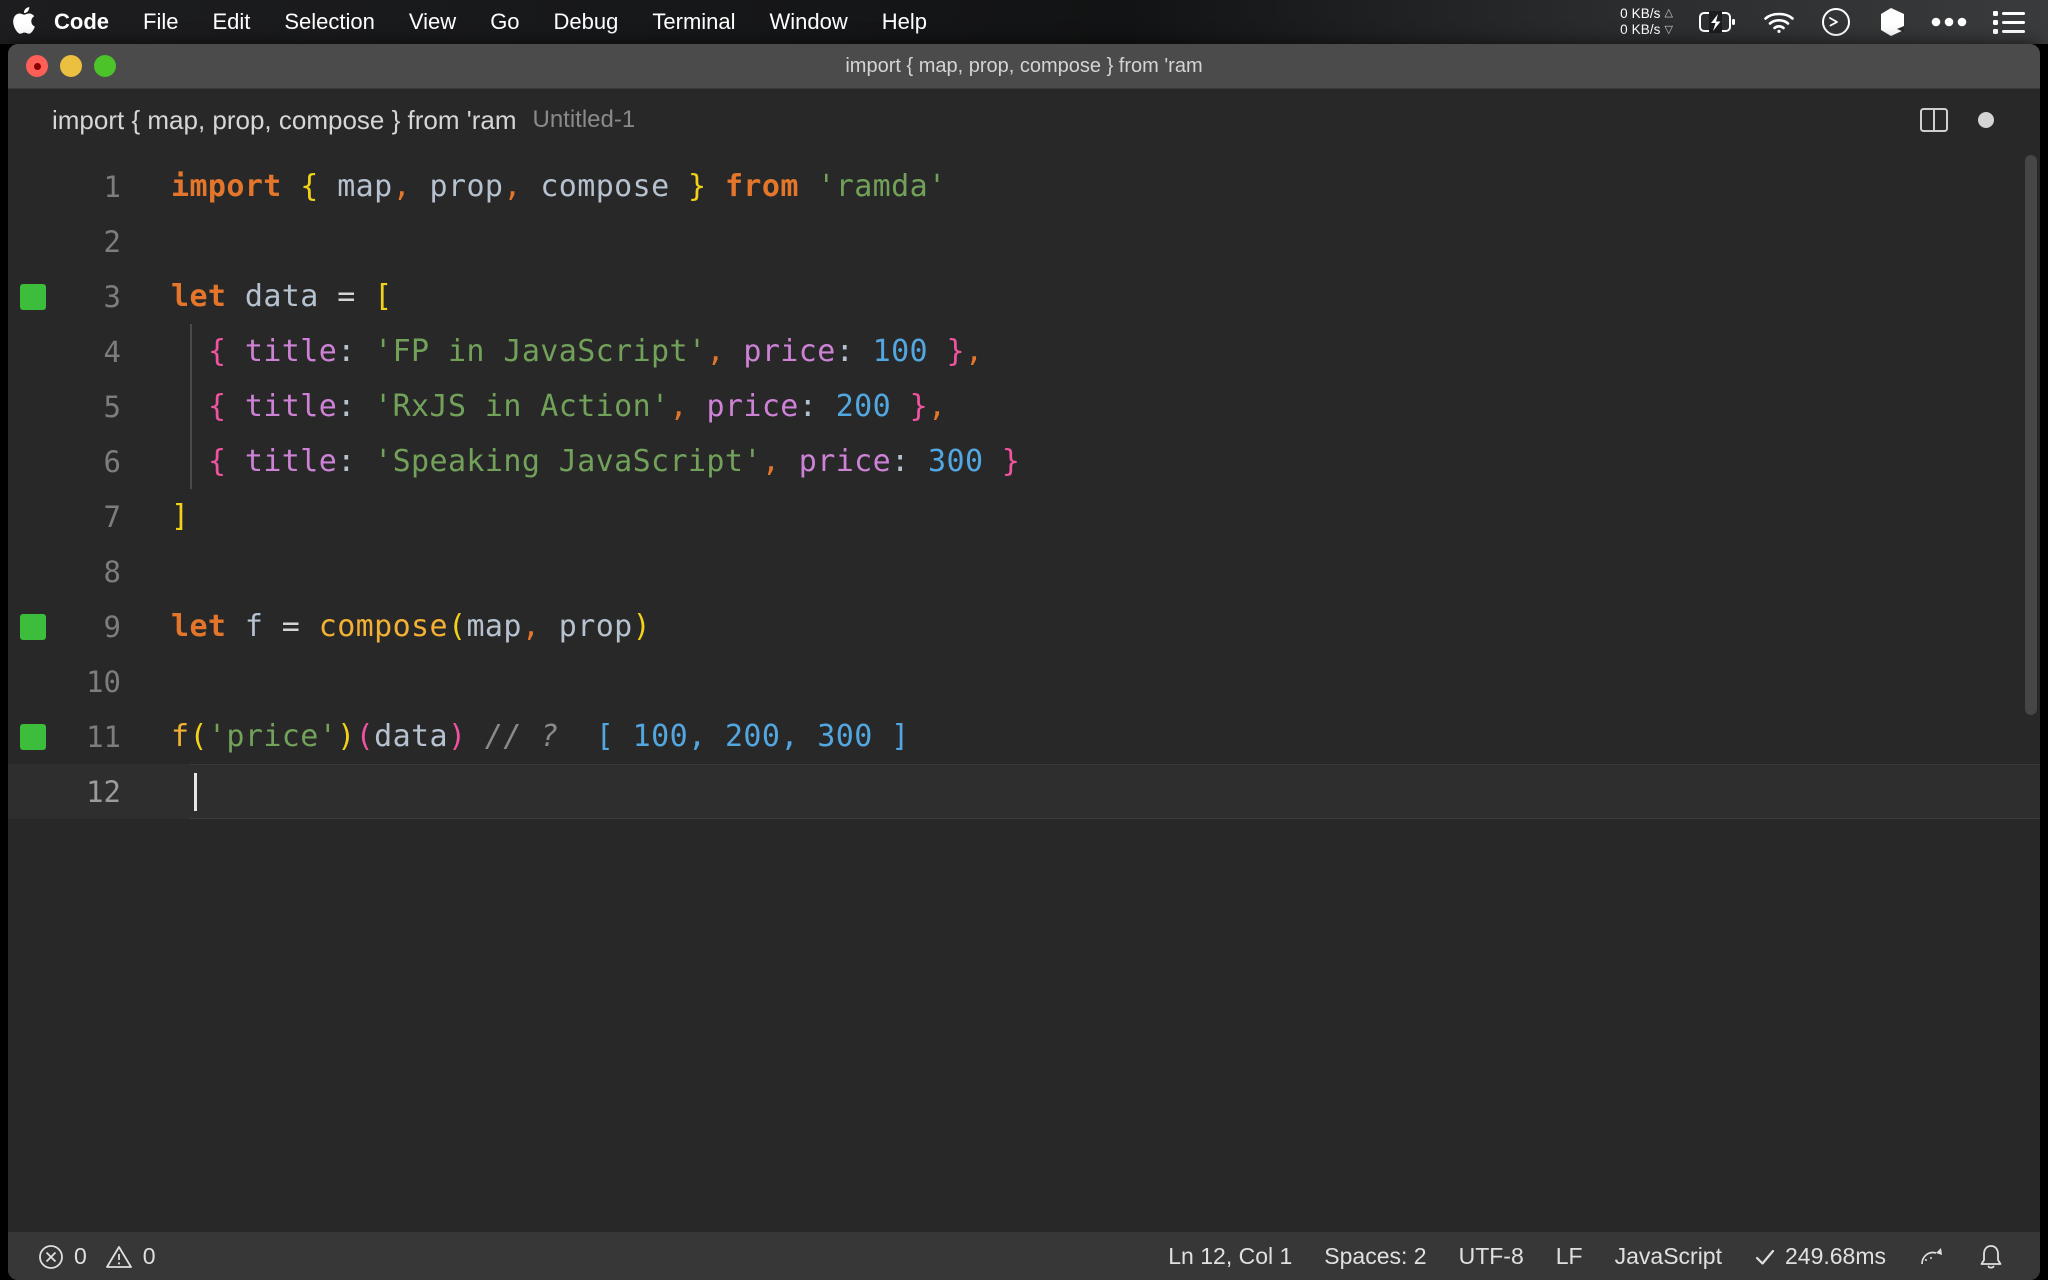  I want to click on code-token: }, so click(955, 351).